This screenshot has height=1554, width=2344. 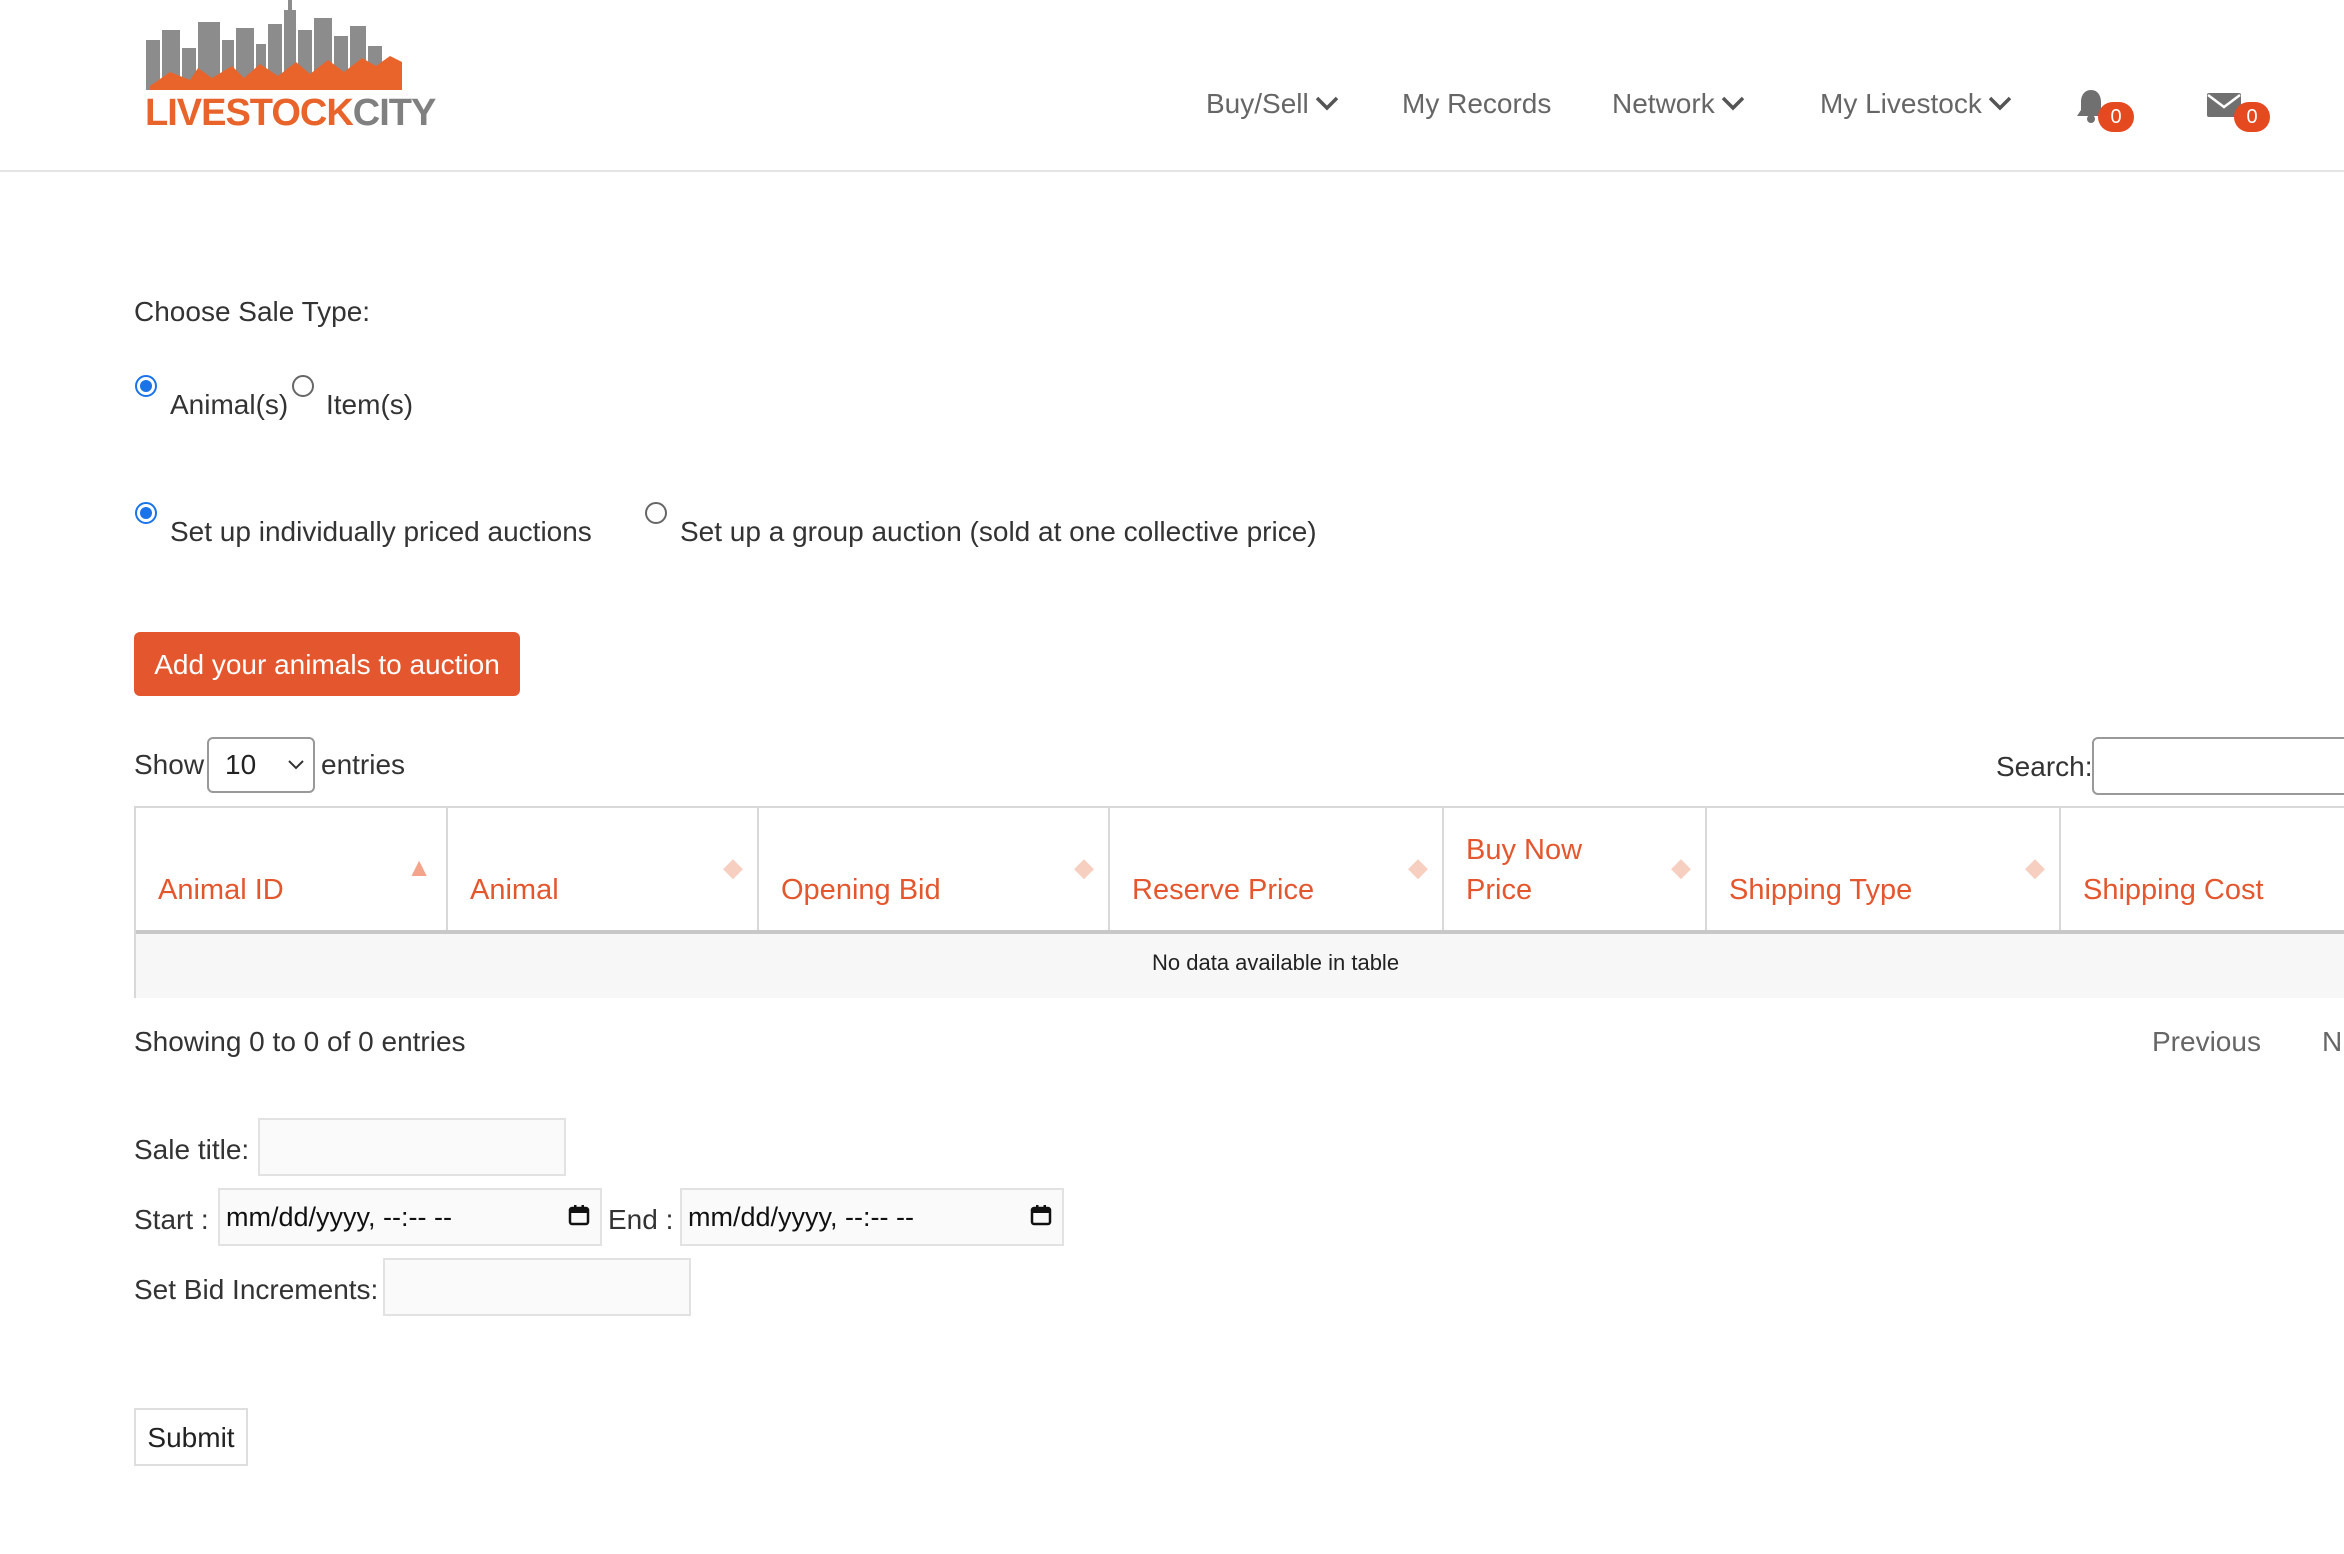 I want to click on end-datetime-input: mm/dd/yyyy, --:-- --, so click(x=872, y=1217).